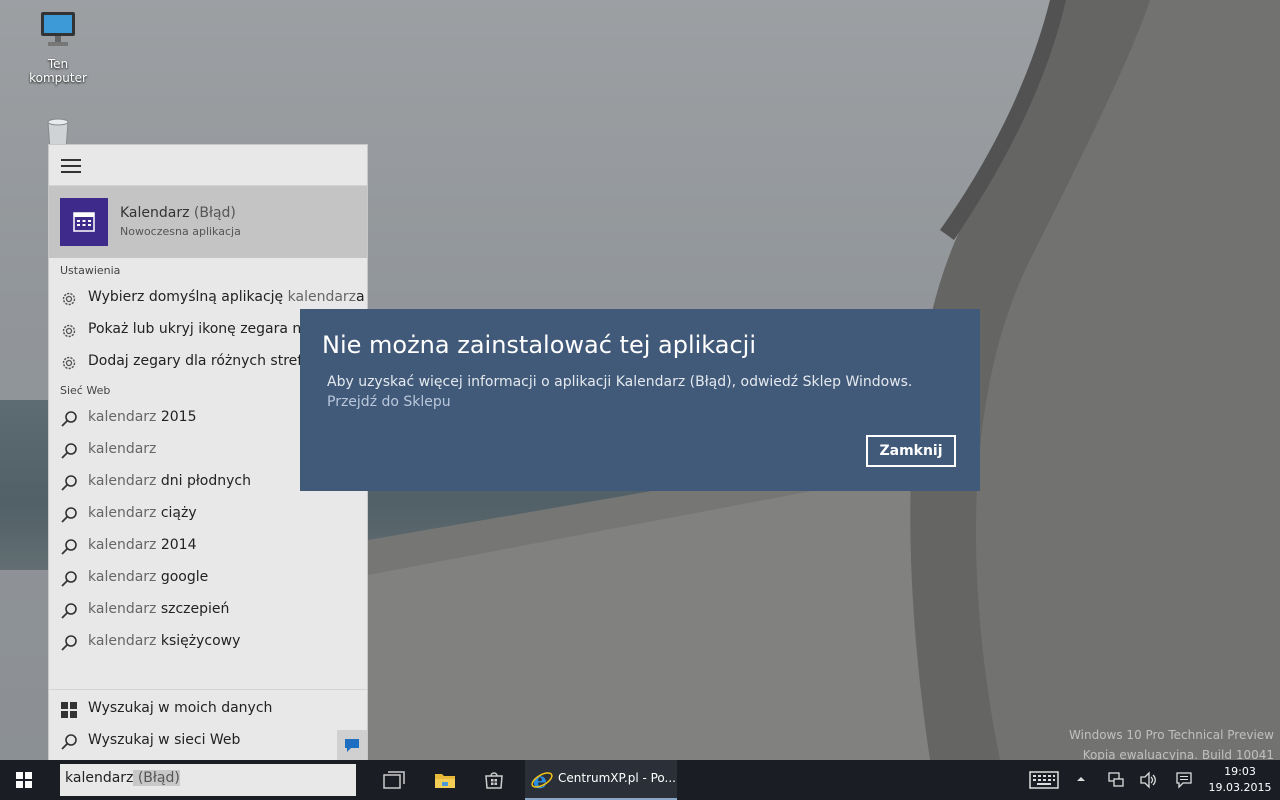 This screenshot has width=1280, height=800. I want to click on web-result-item: kalendarz szczepień, so click(208, 610).